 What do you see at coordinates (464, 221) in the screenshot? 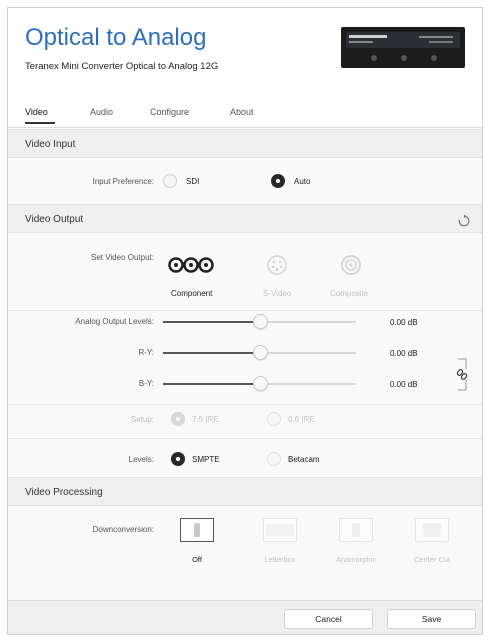
I see `reset-icon` at bounding box center [464, 221].